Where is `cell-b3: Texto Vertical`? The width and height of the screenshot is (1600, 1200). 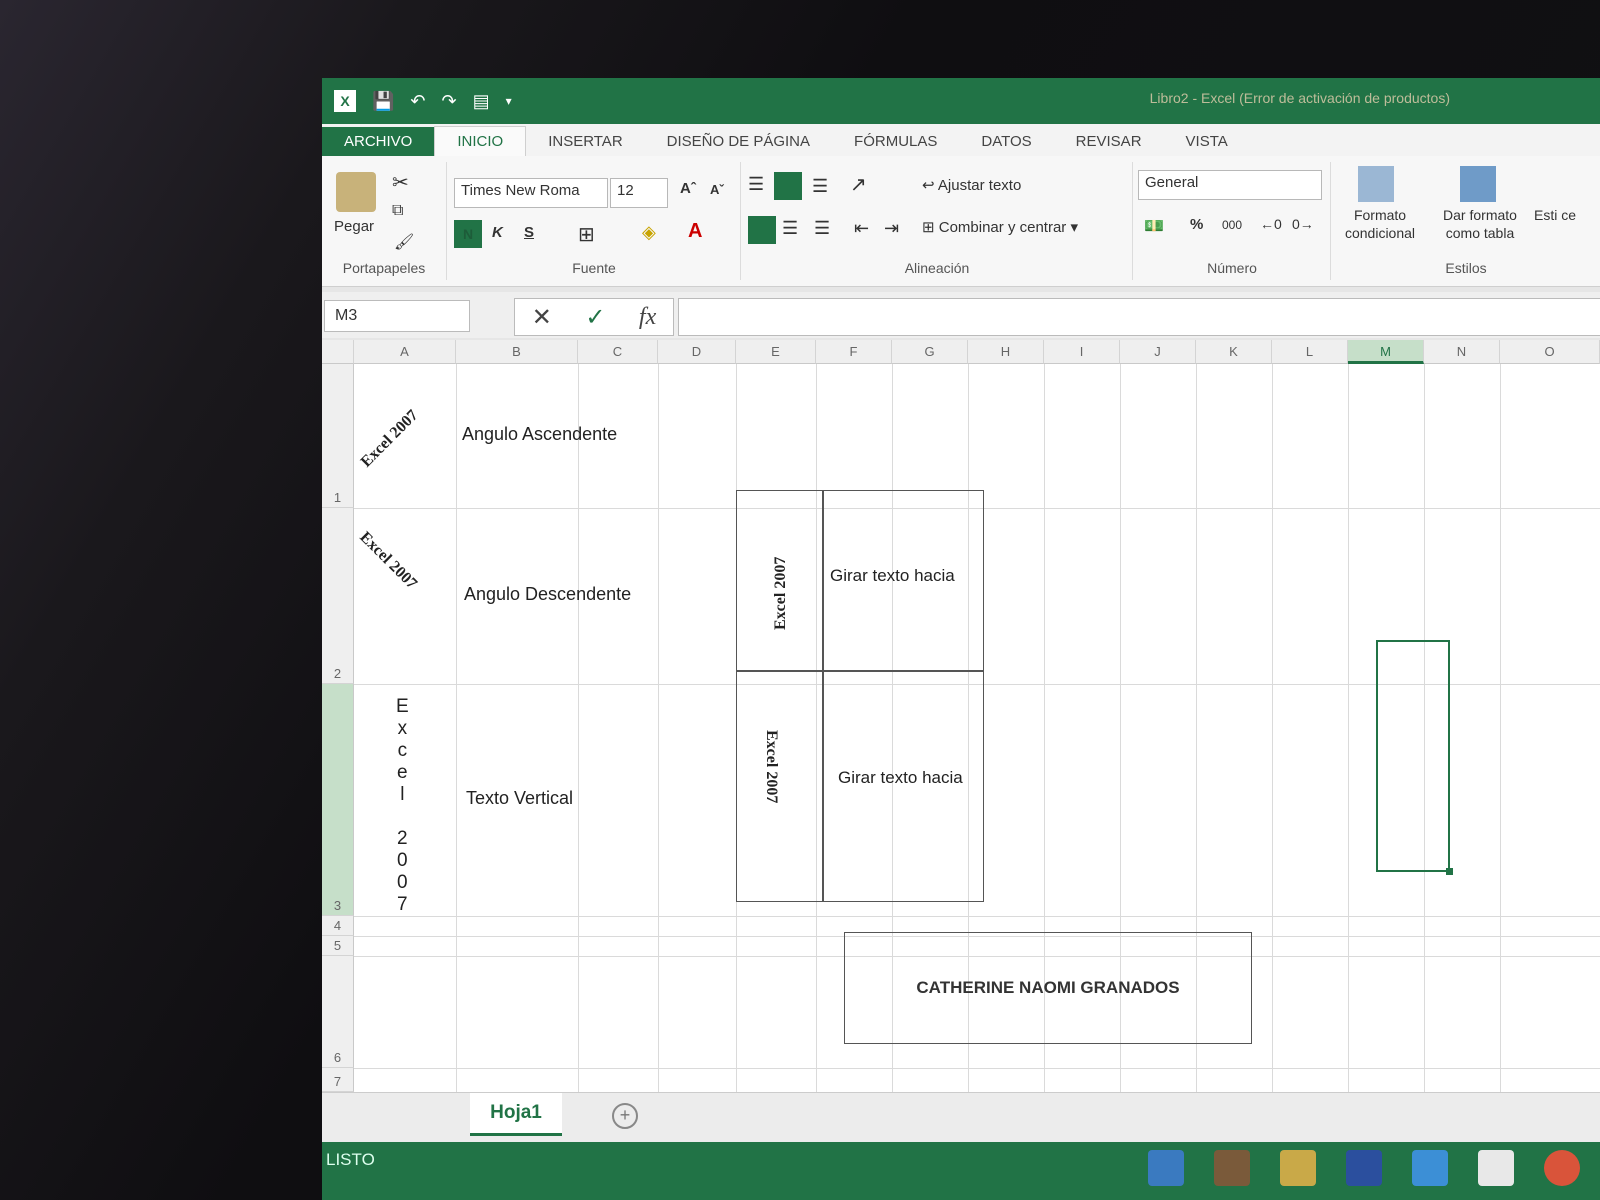 cell-b3: Texto Vertical is located at coordinates (519, 798).